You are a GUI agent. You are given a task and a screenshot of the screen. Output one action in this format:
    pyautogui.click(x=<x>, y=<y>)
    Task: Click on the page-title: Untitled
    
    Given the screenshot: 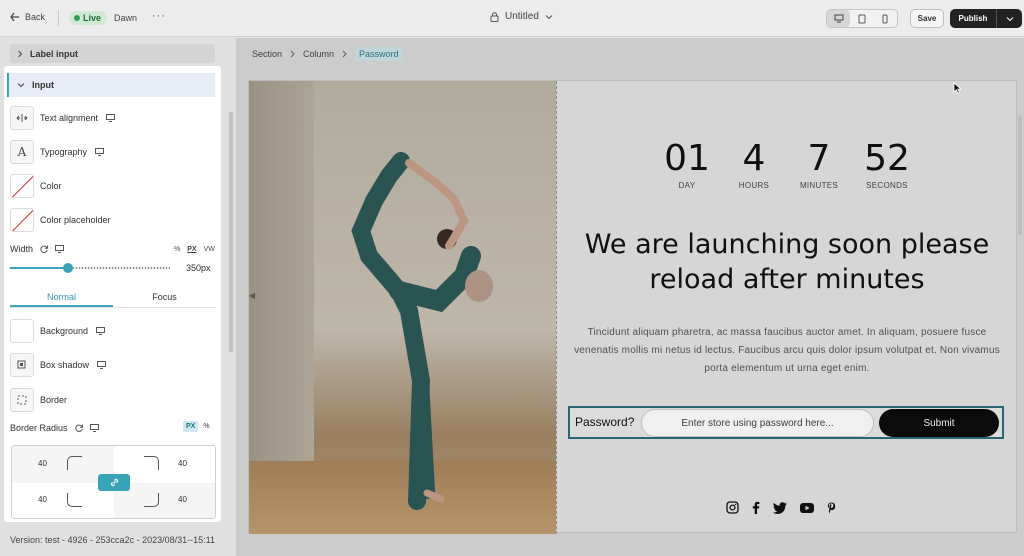 What is the action you would take?
    pyautogui.click(x=522, y=16)
    